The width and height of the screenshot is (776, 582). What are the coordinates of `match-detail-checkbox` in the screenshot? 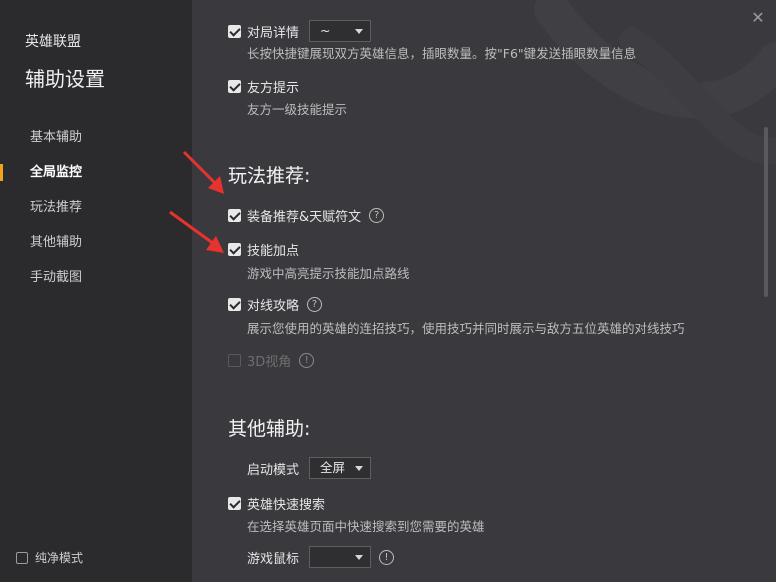 It's located at (234, 31).